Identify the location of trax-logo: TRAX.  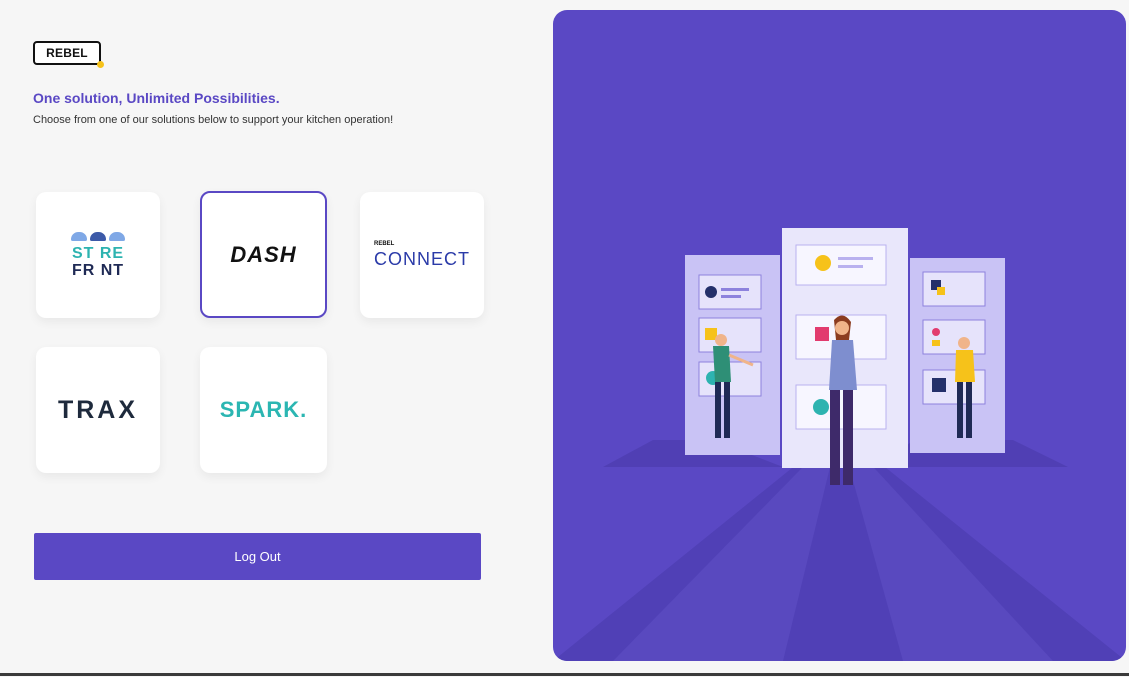
(98, 409).